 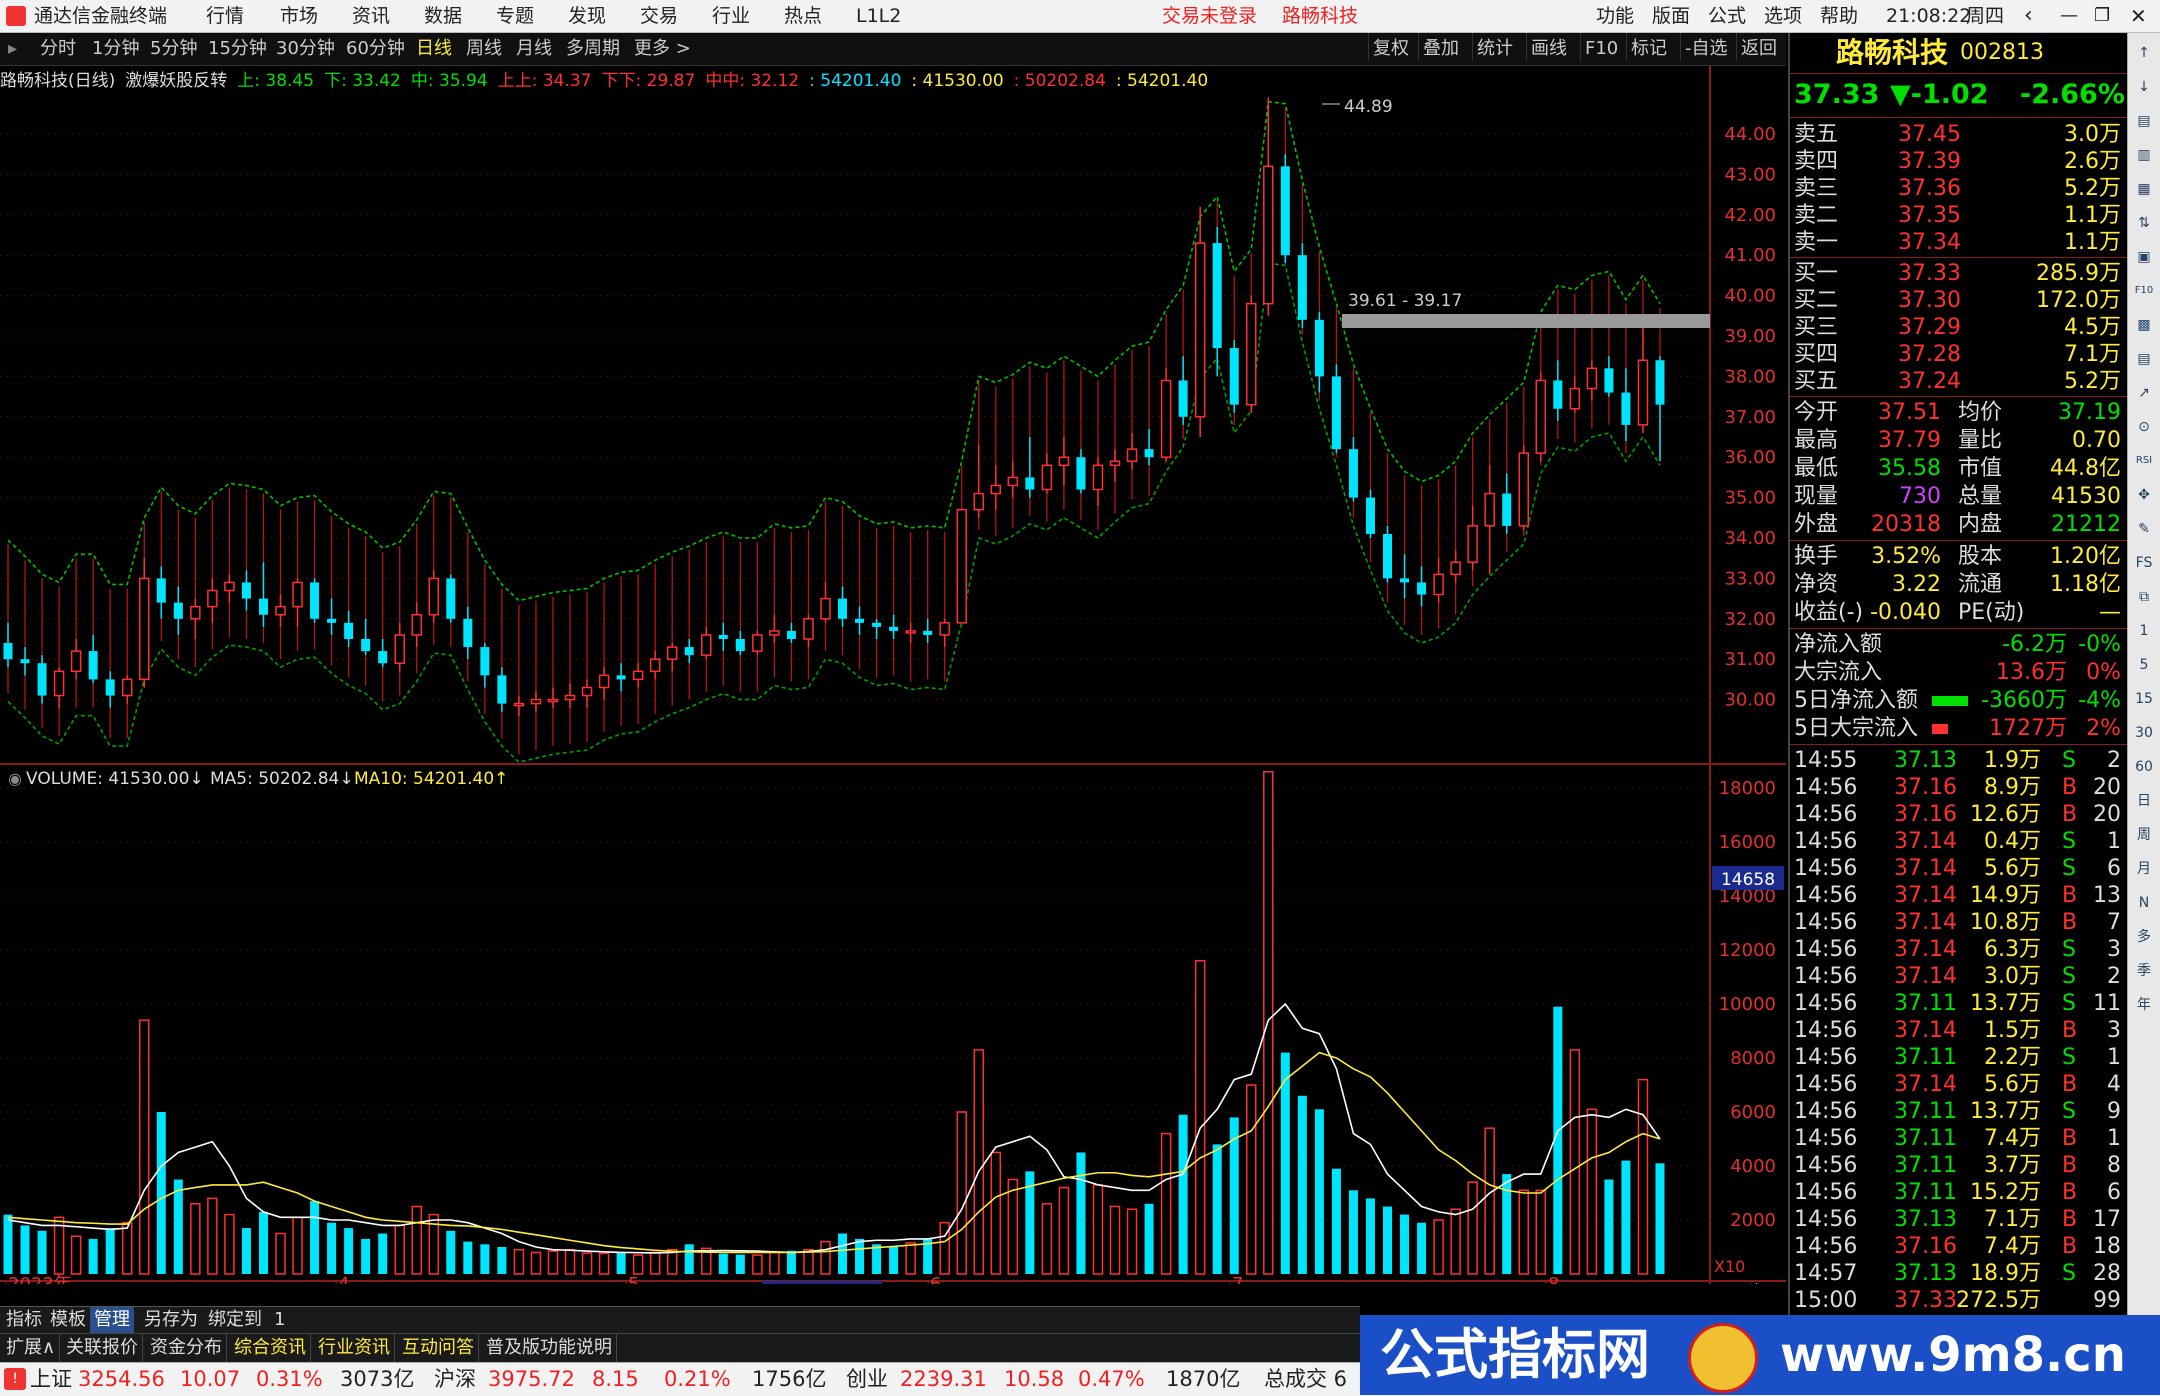 I want to click on candle-body, so click(x=536, y=701).